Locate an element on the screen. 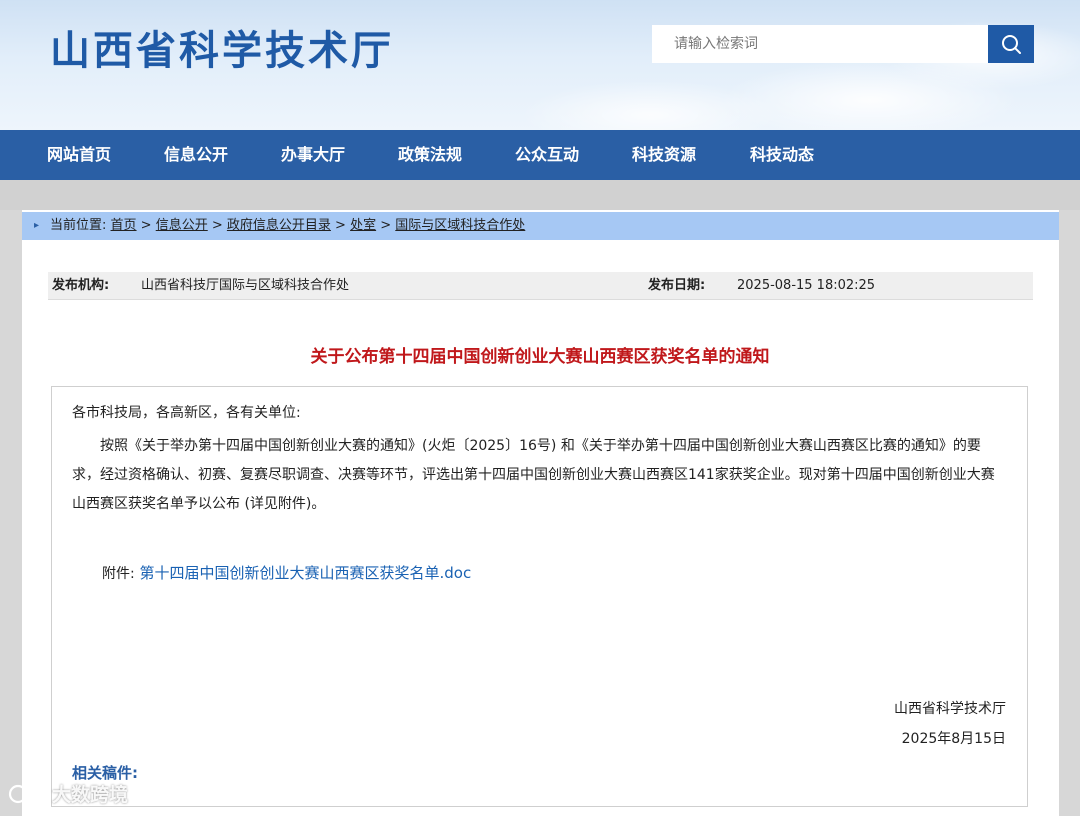  nav-item-sci-resources: 科技资源 is located at coordinates (664, 155).